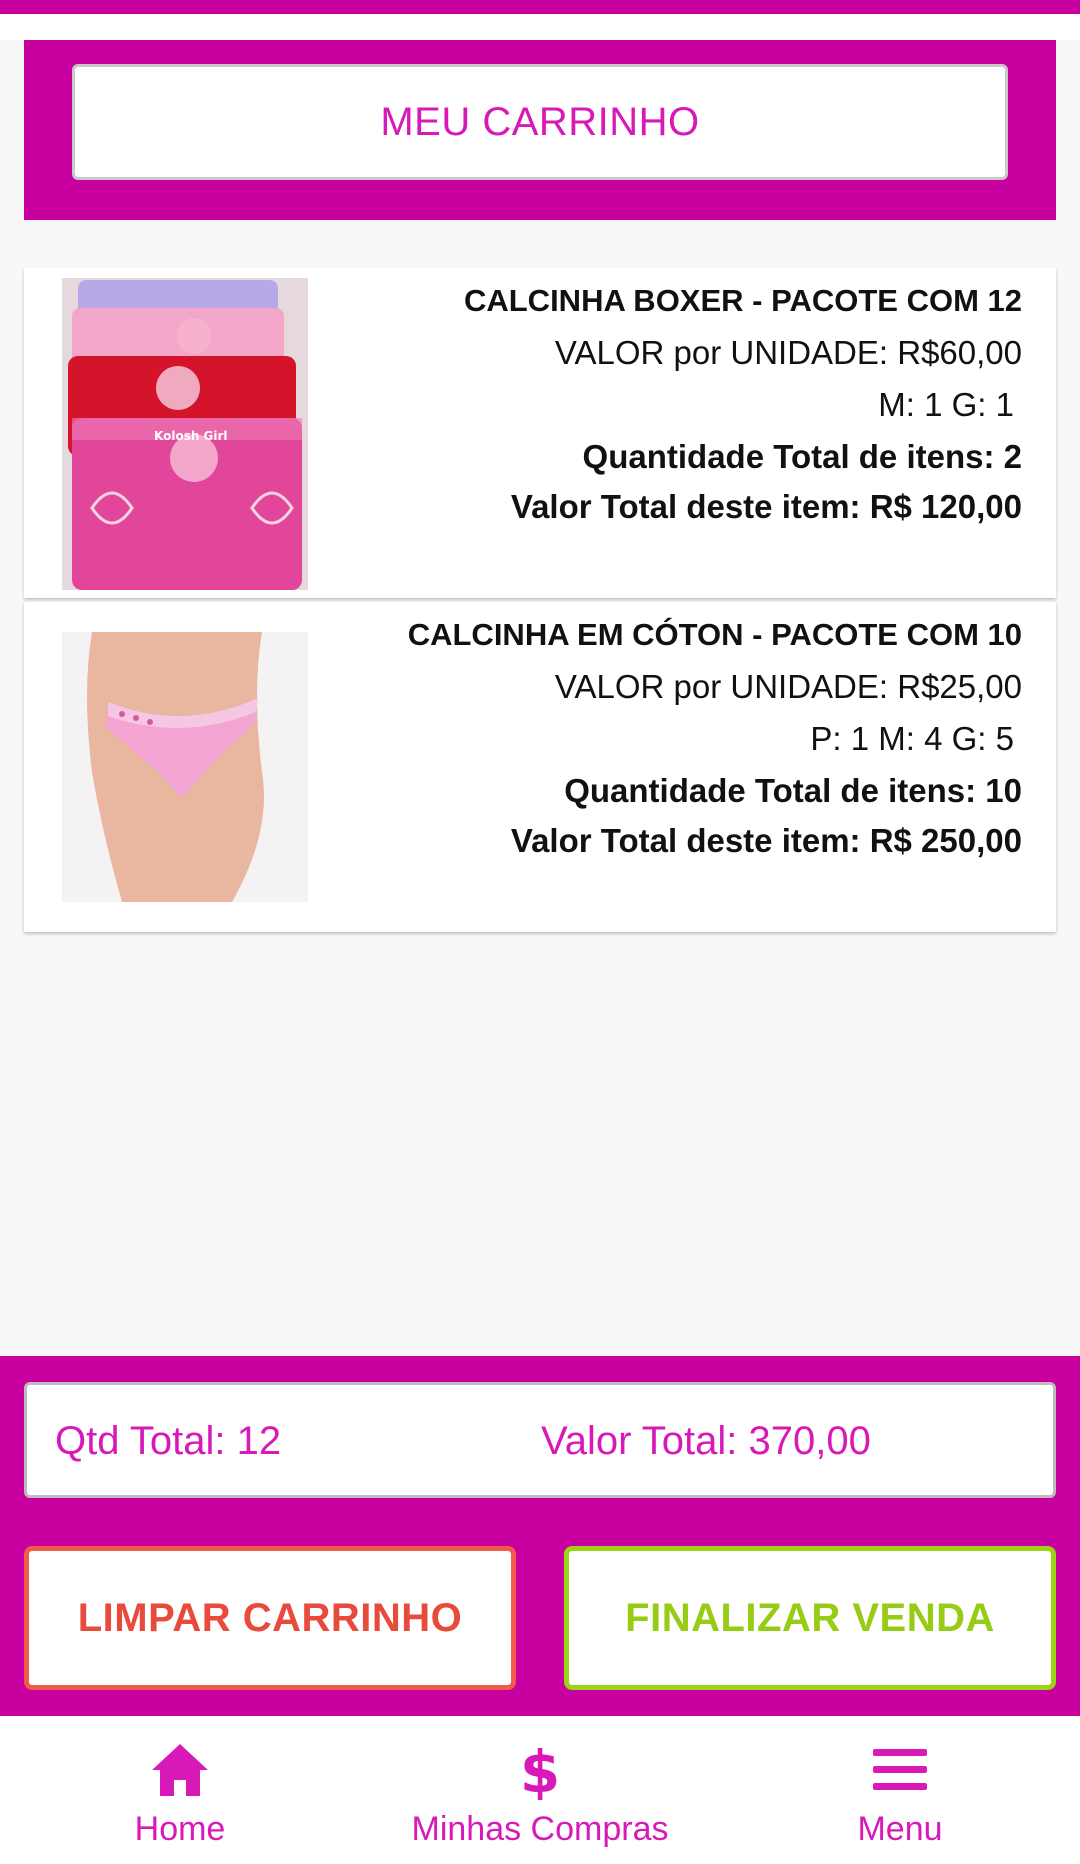  Describe the element at coordinates (540, 122) in the screenshot. I see `cart-title-button: MEU CARRINHO` at that location.